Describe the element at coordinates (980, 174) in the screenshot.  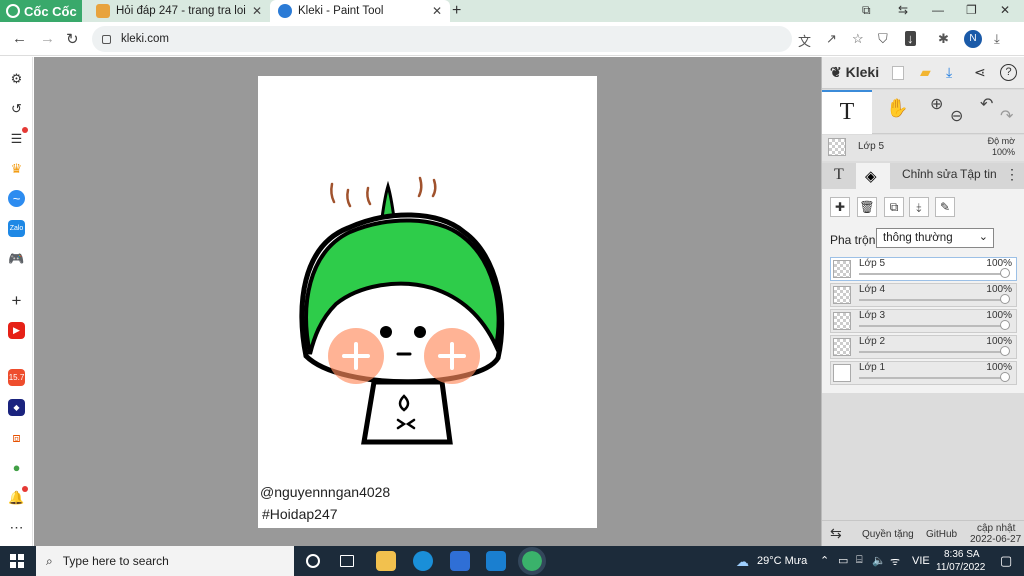
I see `tab-file: Tập tin` at that location.